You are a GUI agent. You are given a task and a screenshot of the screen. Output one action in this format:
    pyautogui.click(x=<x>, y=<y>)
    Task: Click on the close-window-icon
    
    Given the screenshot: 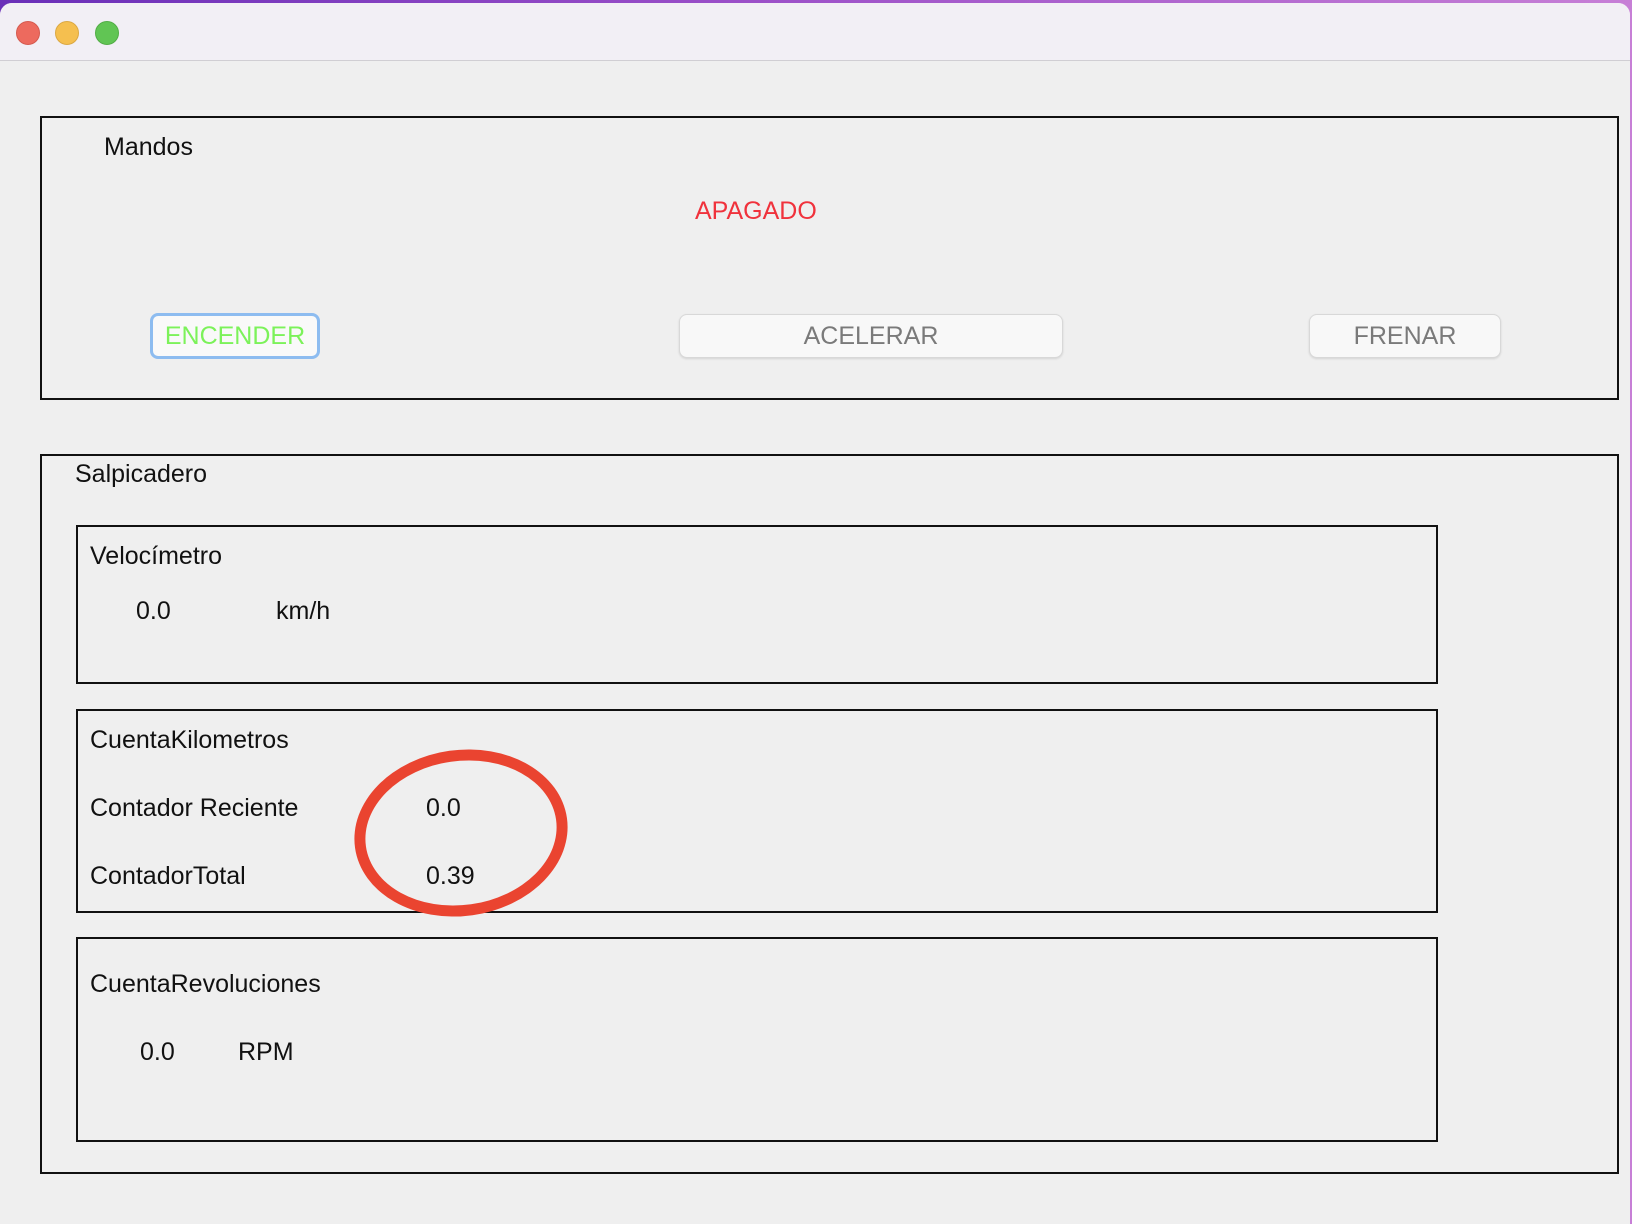 What is the action you would take?
    pyautogui.click(x=28, y=33)
    